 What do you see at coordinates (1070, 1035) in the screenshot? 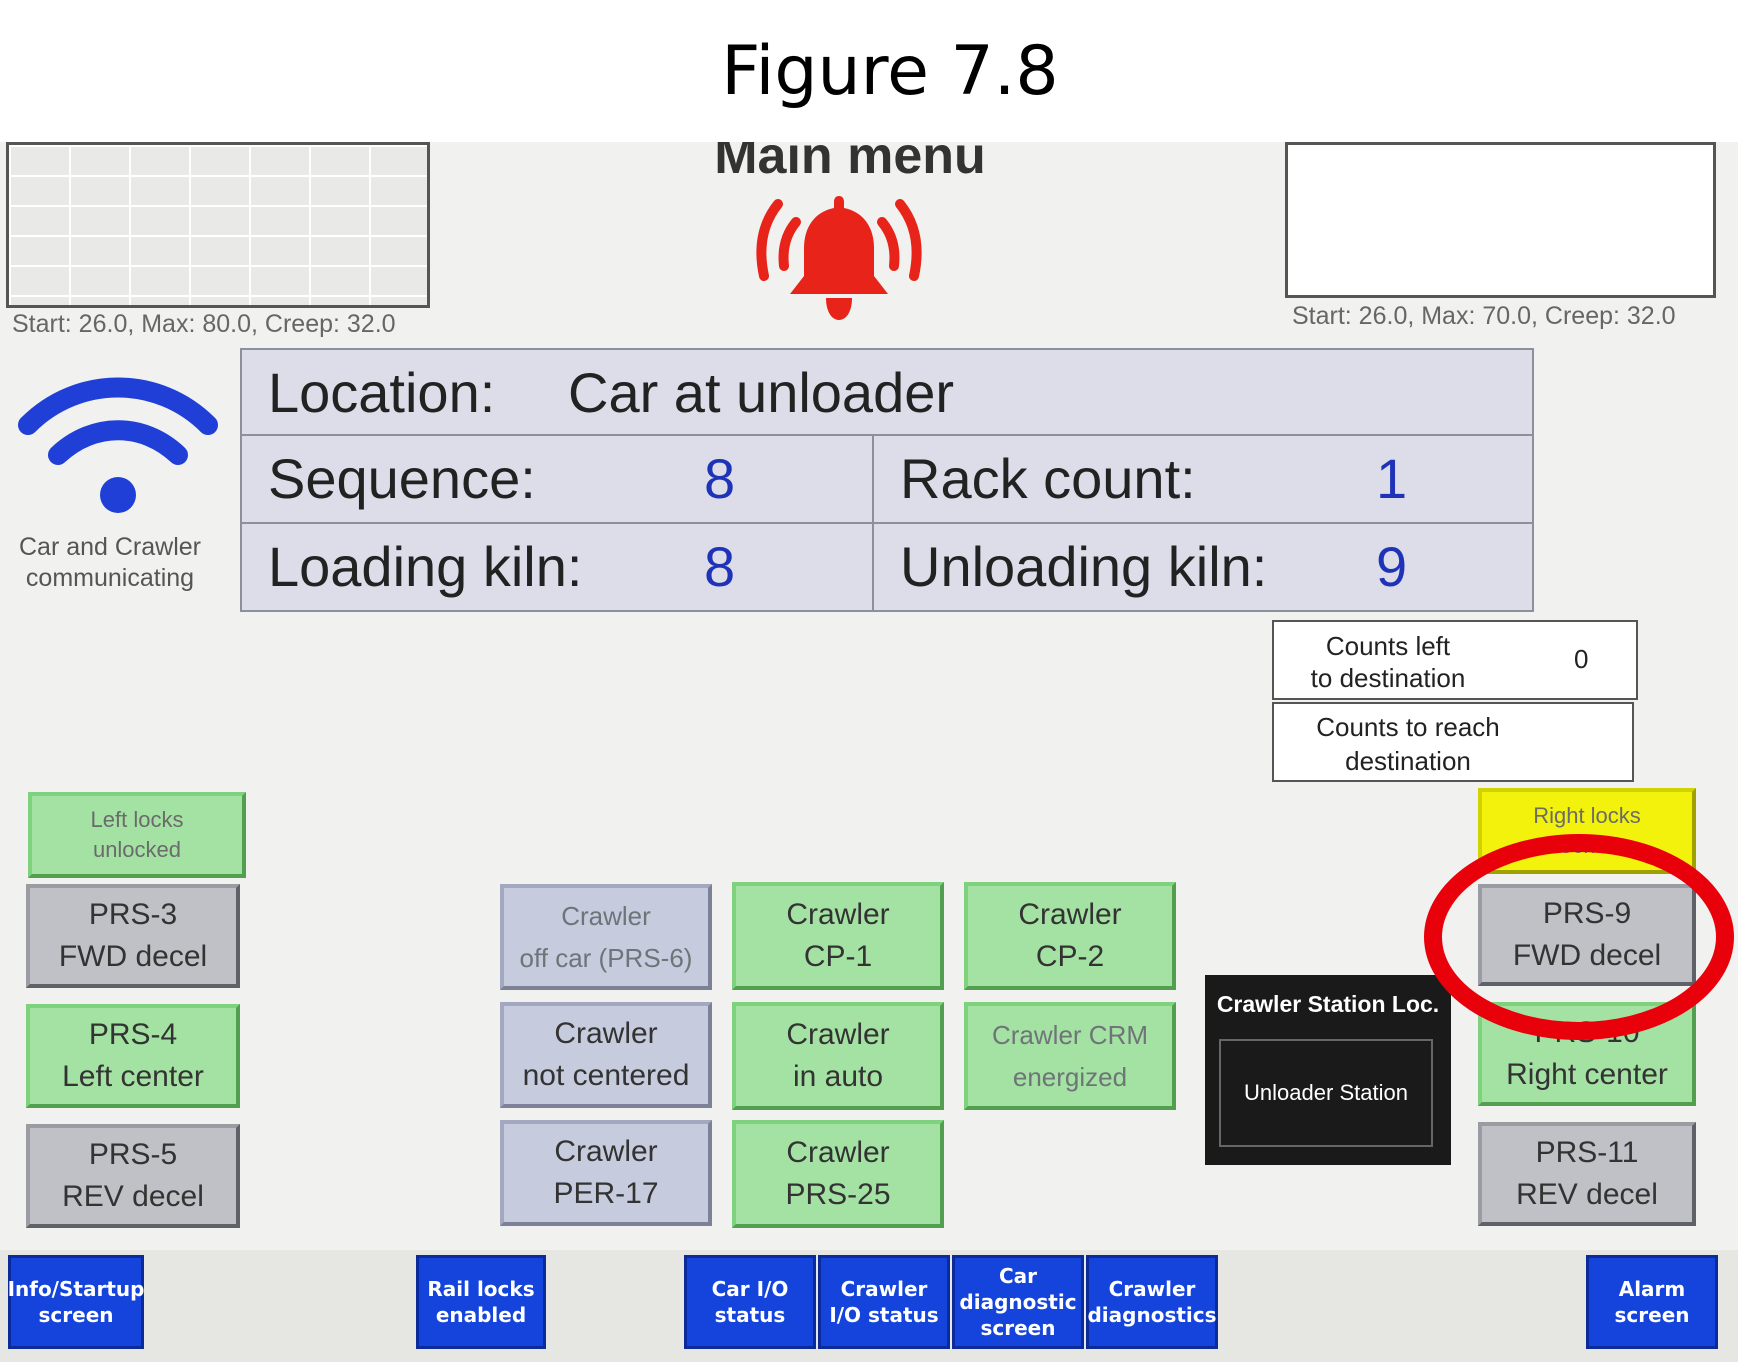
I see `crawler-crm-line1: Crawler CRM` at bounding box center [1070, 1035].